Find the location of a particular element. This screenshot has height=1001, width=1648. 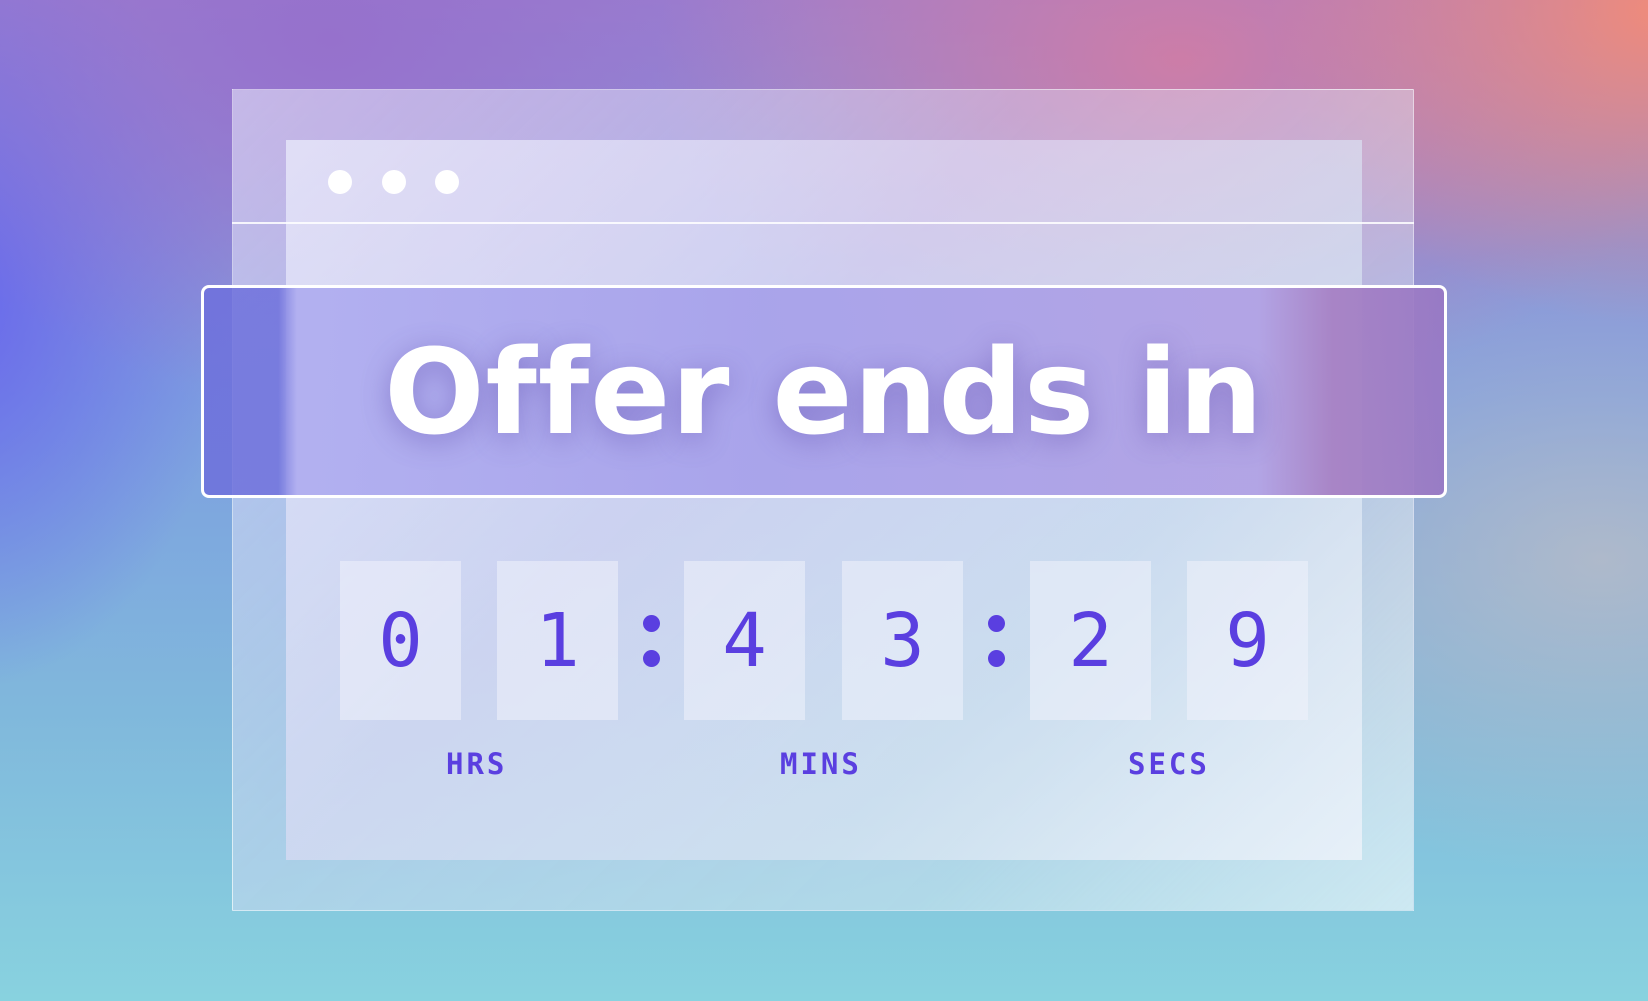

offer-title: Offer ends in is located at coordinates (824, 391).